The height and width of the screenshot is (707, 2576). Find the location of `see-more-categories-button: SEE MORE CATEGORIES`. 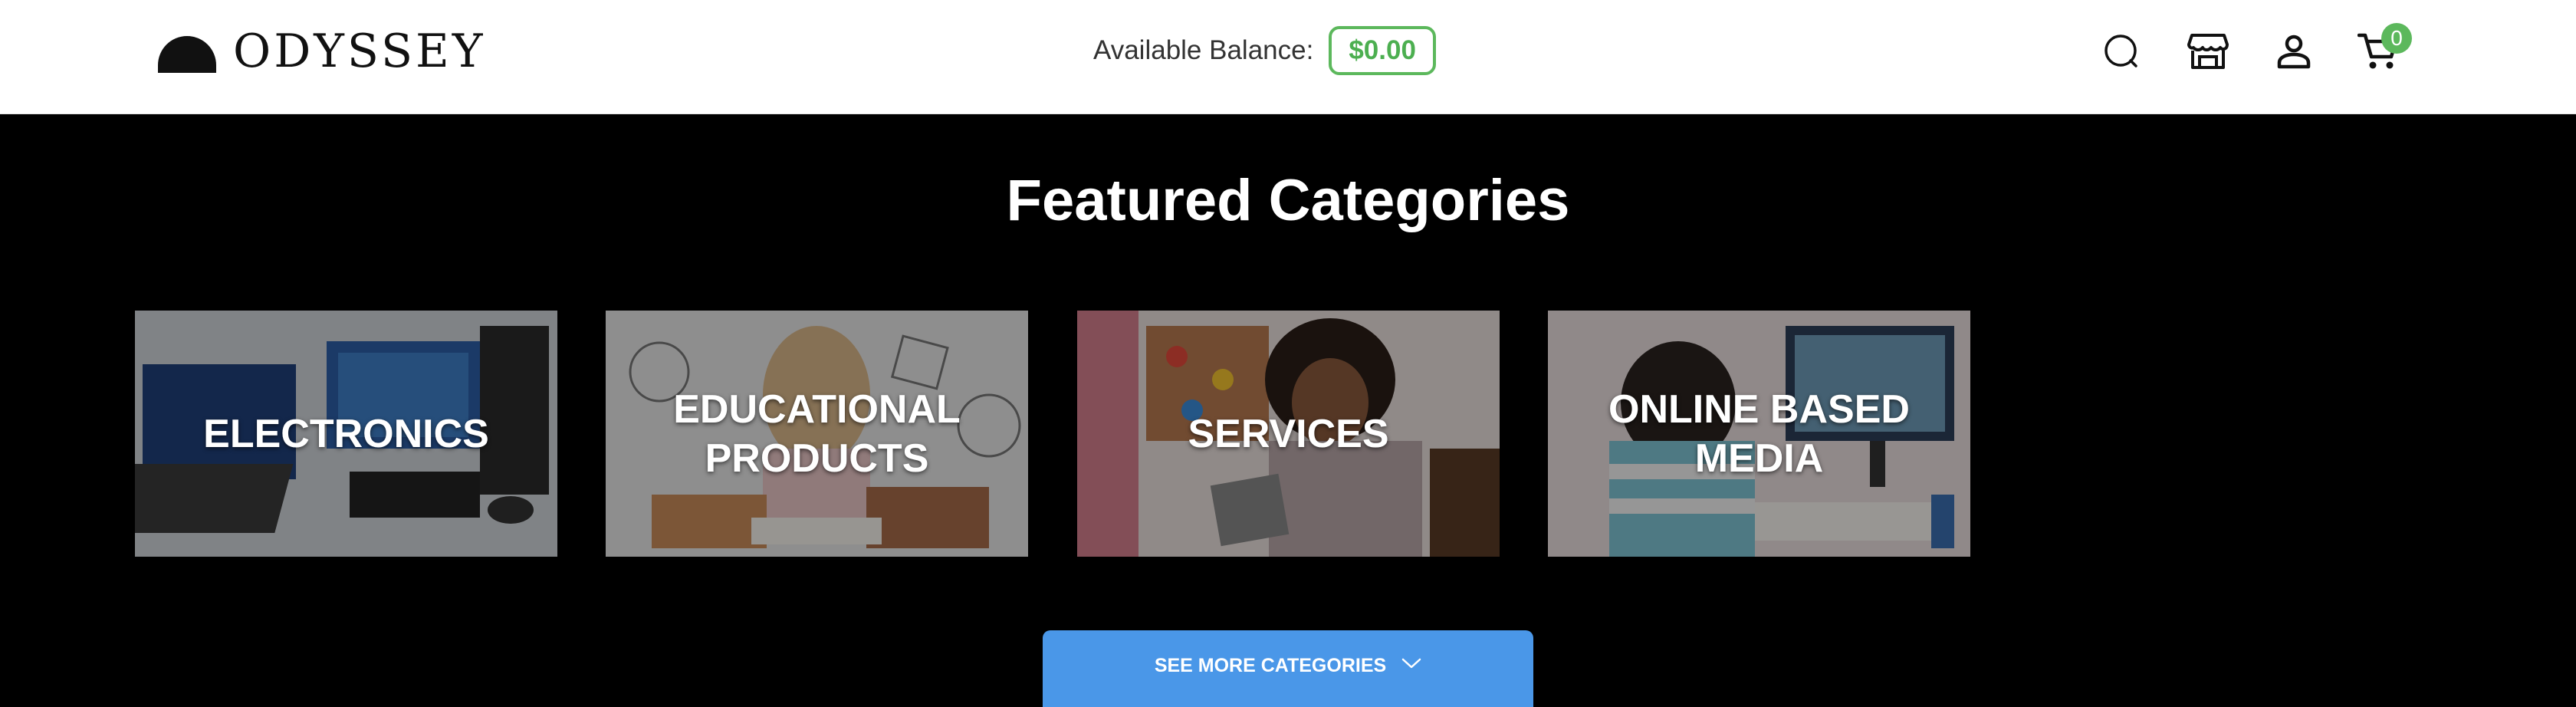

see-more-categories-button: SEE MORE CATEGORIES is located at coordinates (1288, 668).